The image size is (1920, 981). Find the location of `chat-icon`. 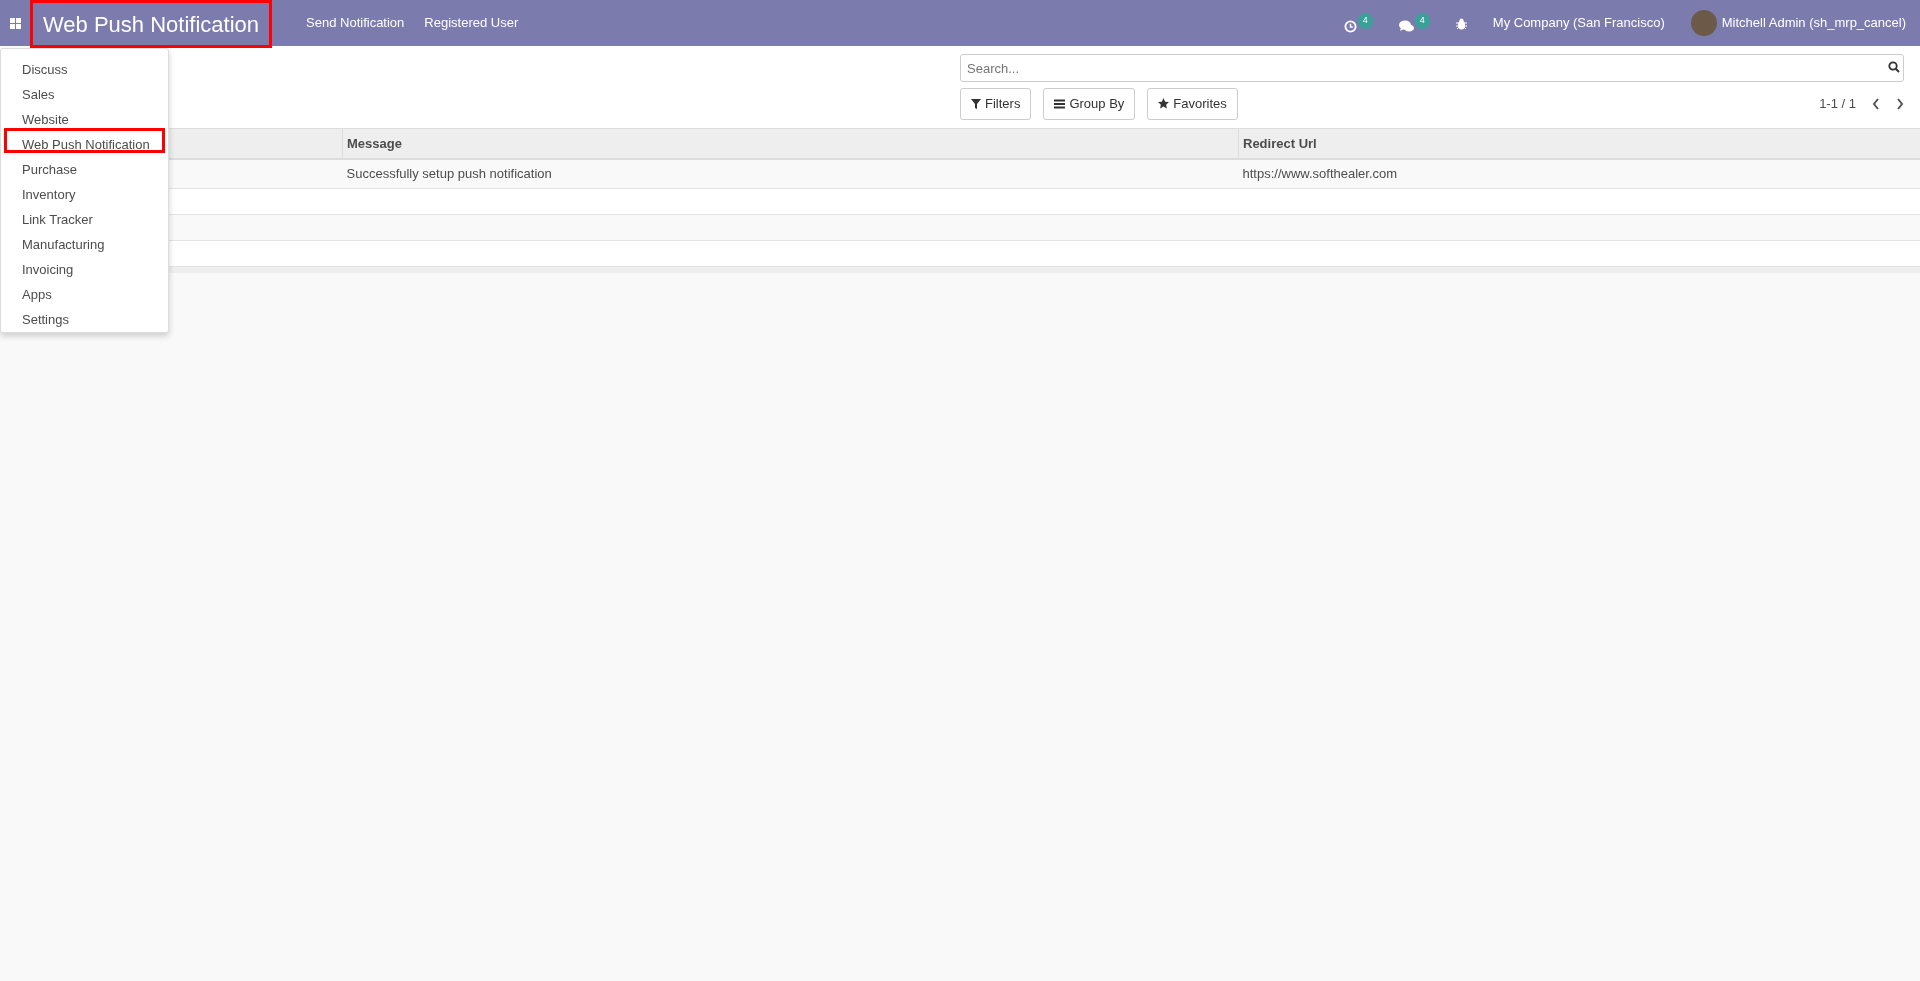

chat-icon is located at coordinates (1406, 26).